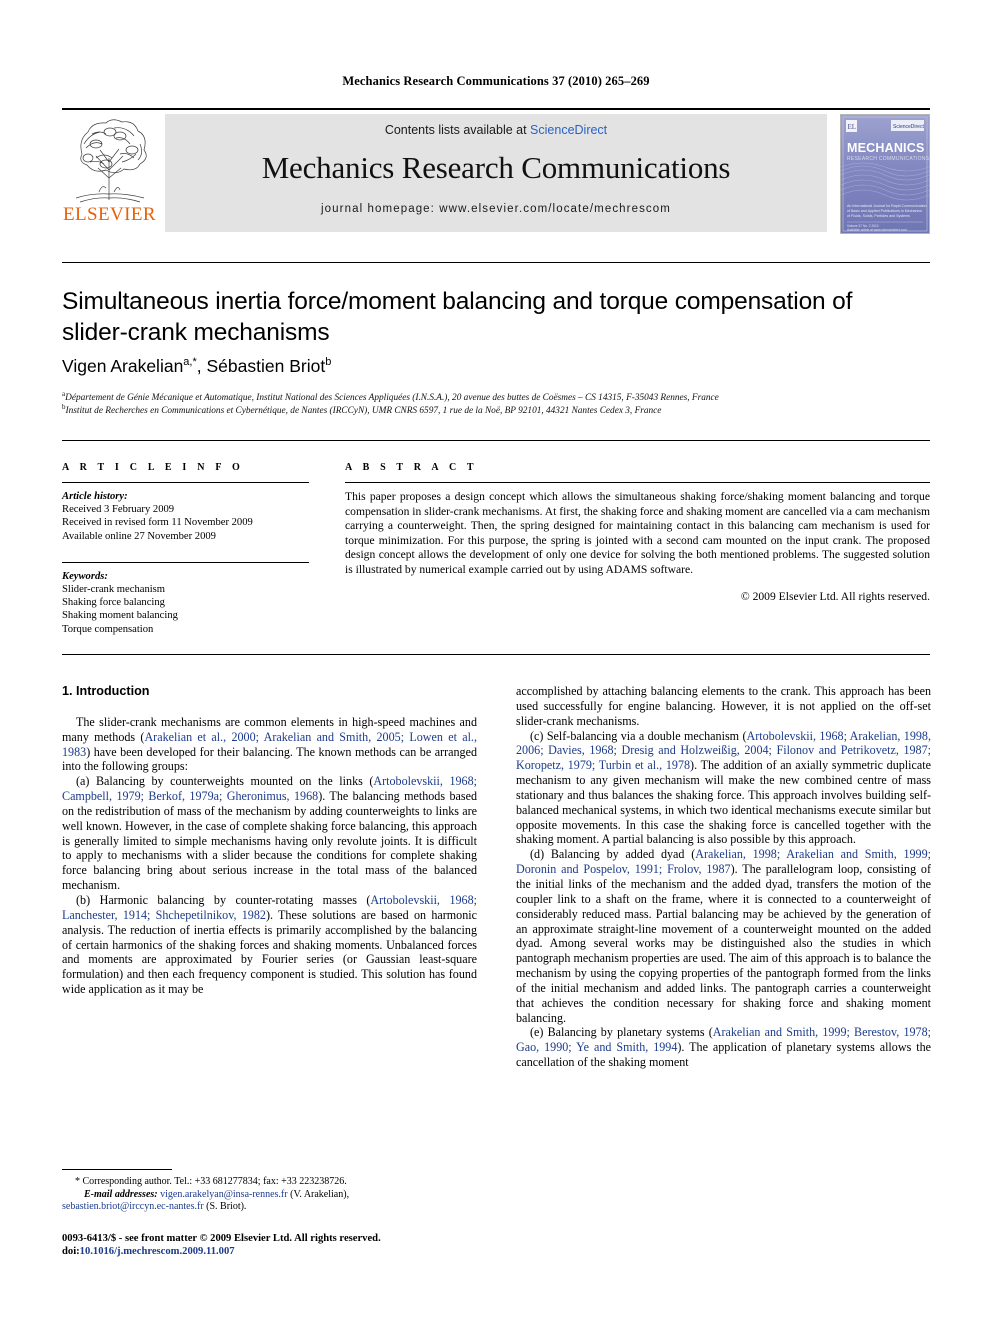 The height and width of the screenshot is (1323, 992). What do you see at coordinates (613, 854) in the screenshot?
I see `body-text: (d) Balancing by added dyad (` at bounding box center [613, 854].